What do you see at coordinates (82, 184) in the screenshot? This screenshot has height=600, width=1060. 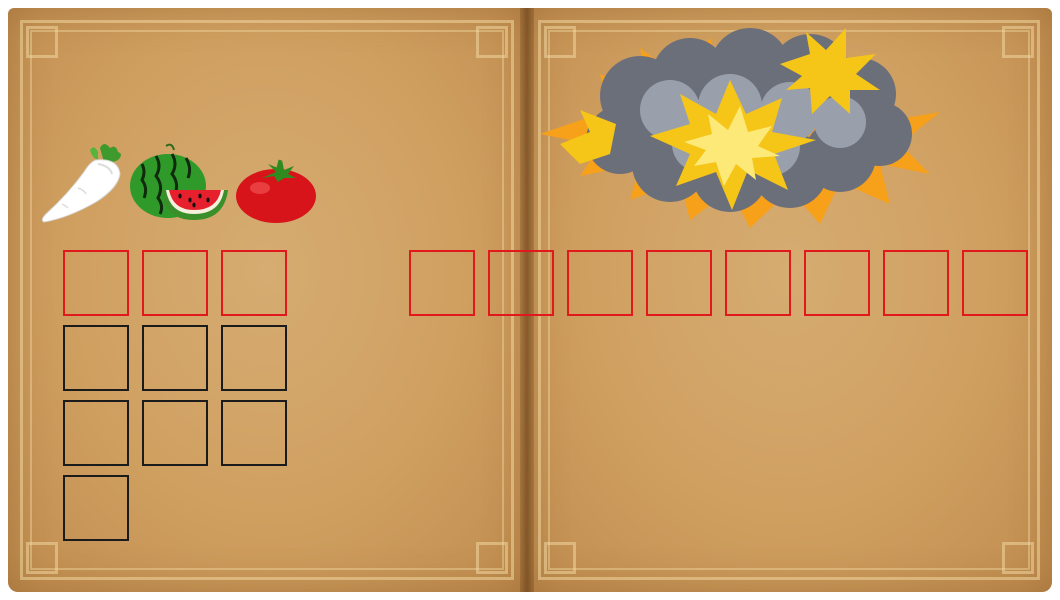 I see `daikon-radish-icon` at bounding box center [82, 184].